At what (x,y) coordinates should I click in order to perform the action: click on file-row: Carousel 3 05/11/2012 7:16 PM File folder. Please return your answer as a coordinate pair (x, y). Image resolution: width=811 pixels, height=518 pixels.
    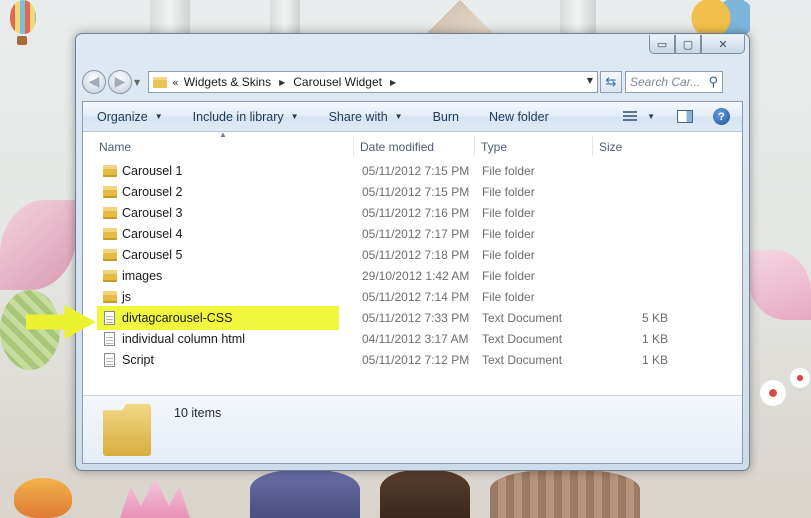
    Looking at the image, I should click on (387, 212).